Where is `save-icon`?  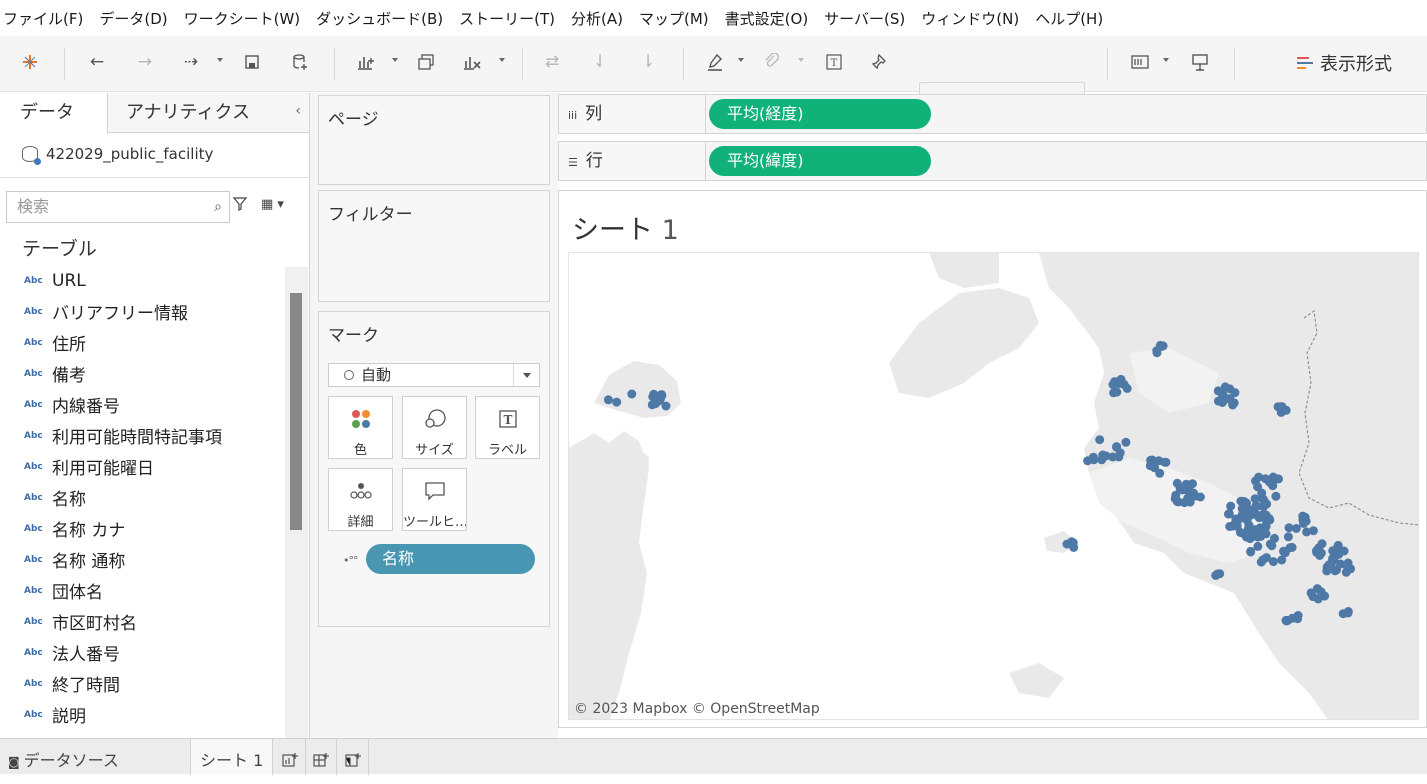
save-icon is located at coordinates (252, 62).